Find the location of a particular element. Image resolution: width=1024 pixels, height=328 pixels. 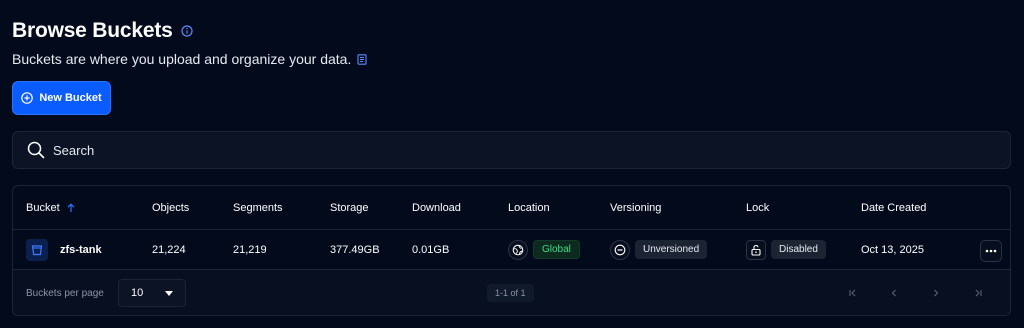

chevron-left-icon is located at coordinates (893, 293).